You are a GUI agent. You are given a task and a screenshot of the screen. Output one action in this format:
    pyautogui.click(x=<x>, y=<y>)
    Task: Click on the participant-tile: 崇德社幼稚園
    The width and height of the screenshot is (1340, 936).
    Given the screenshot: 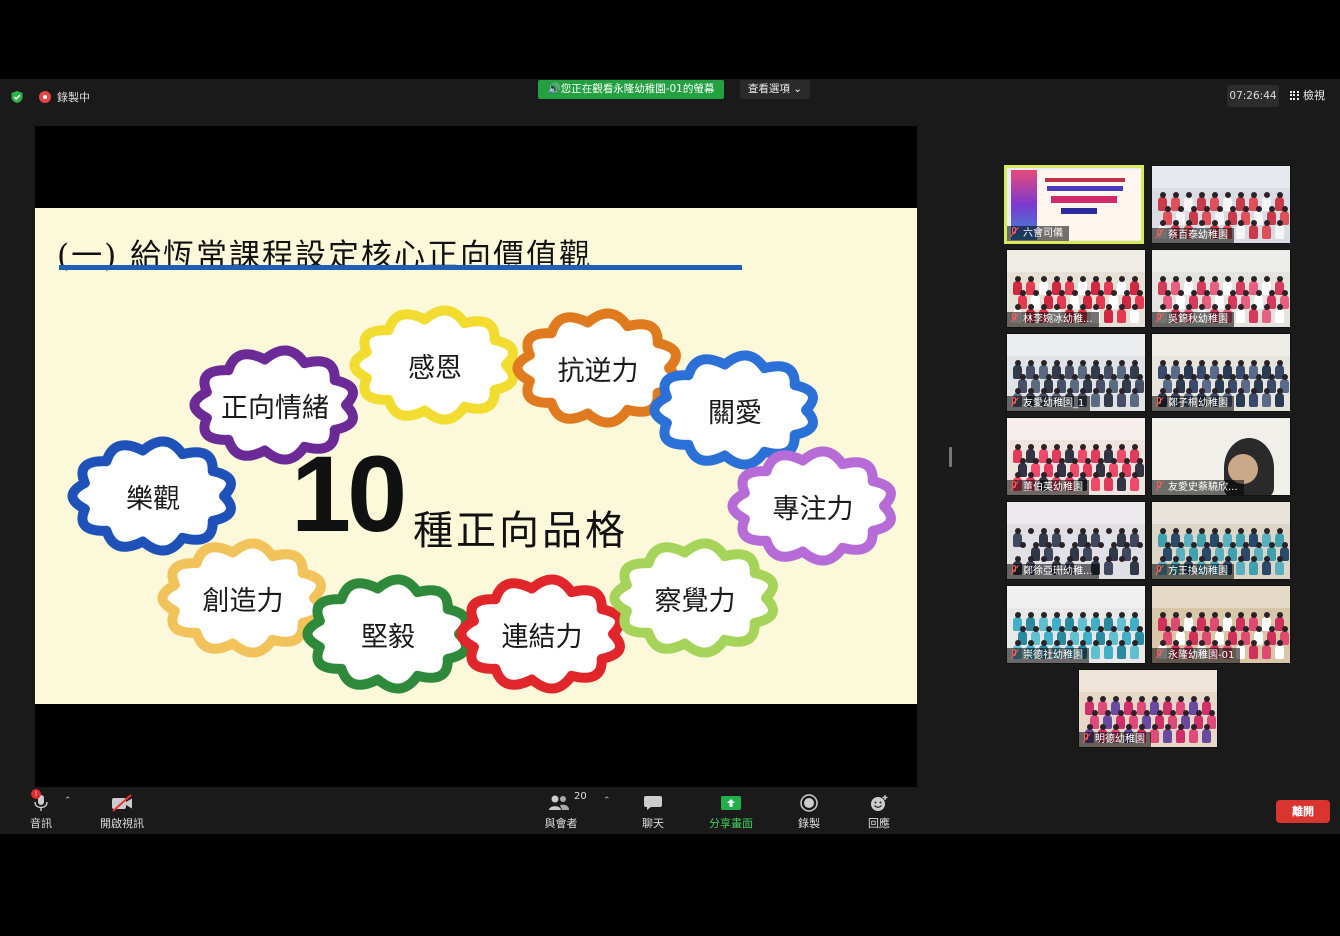 What is the action you would take?
    pyautogui.click(x=1076, y=624)
    